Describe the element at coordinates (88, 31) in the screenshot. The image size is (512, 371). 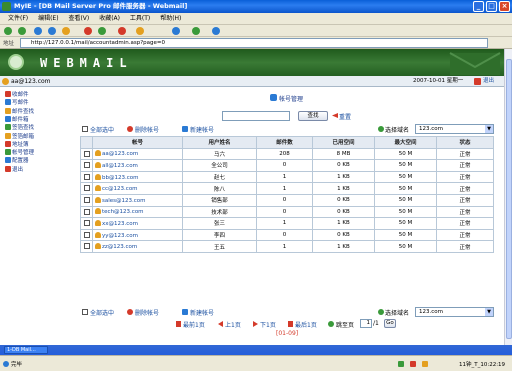
I see `favorites-icon` at that location.